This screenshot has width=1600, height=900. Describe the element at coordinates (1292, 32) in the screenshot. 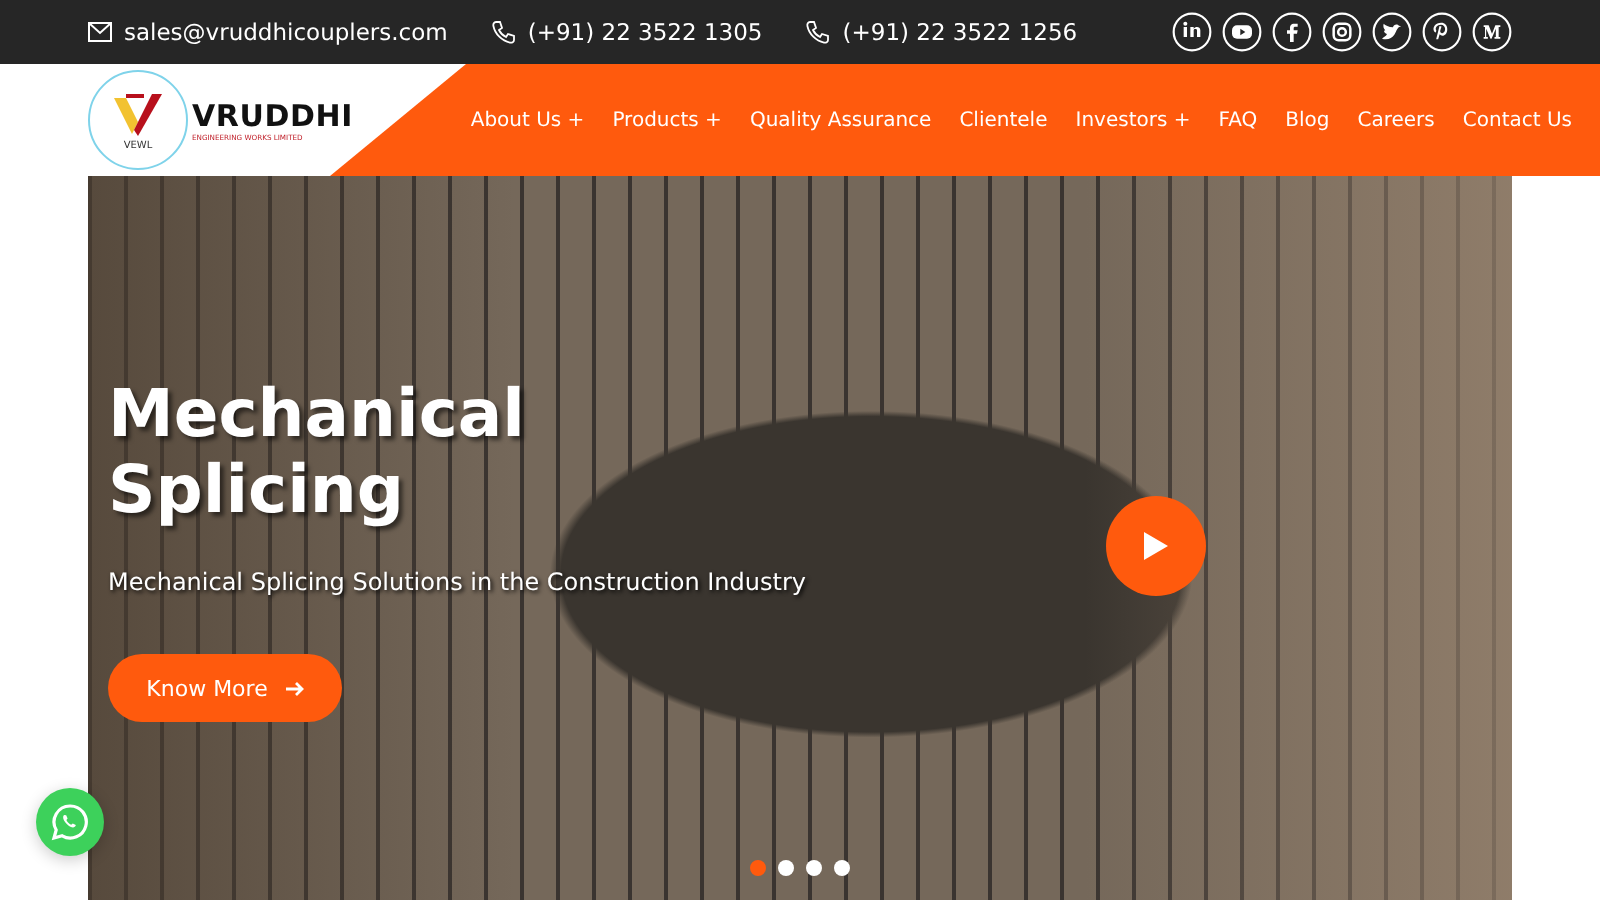

I see `facebook-icon` at that location.